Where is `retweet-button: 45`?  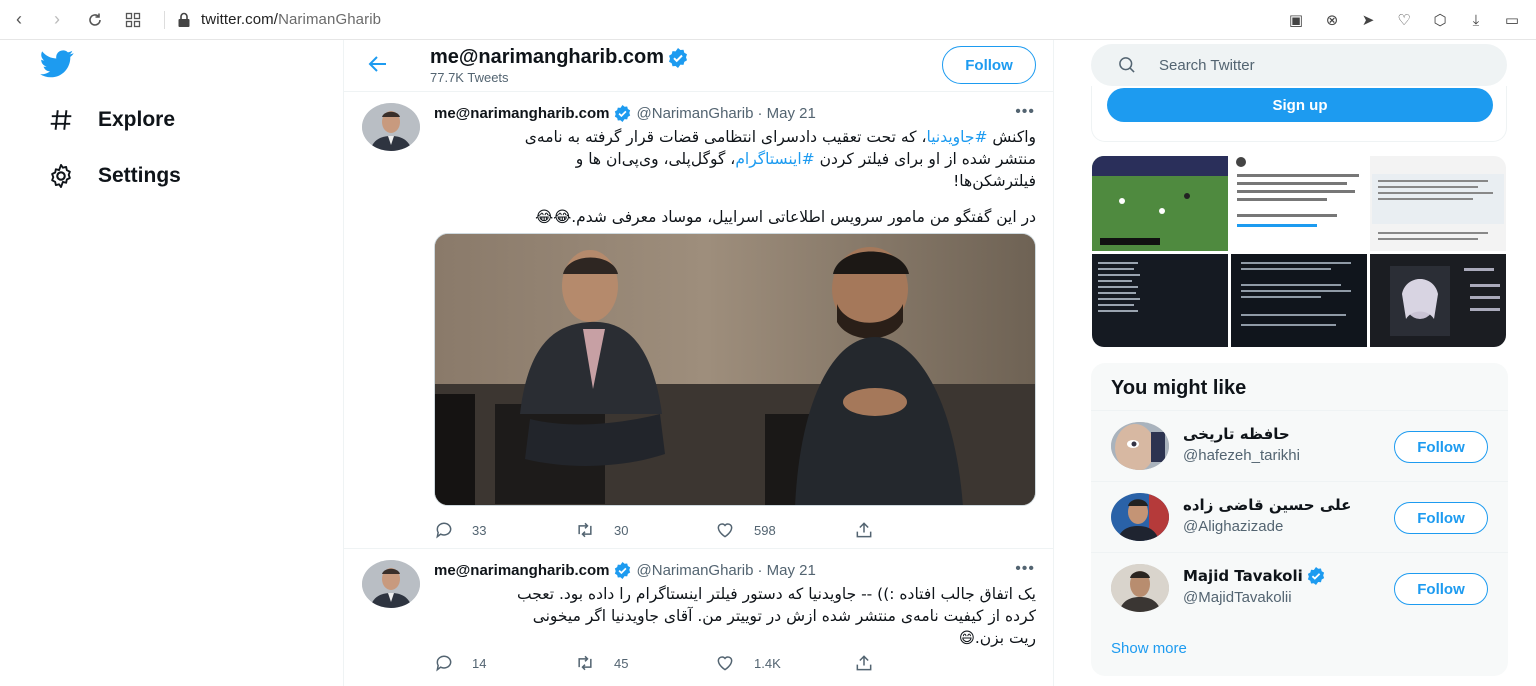
retweet-button: 45 is located at coordinates (644, 663).